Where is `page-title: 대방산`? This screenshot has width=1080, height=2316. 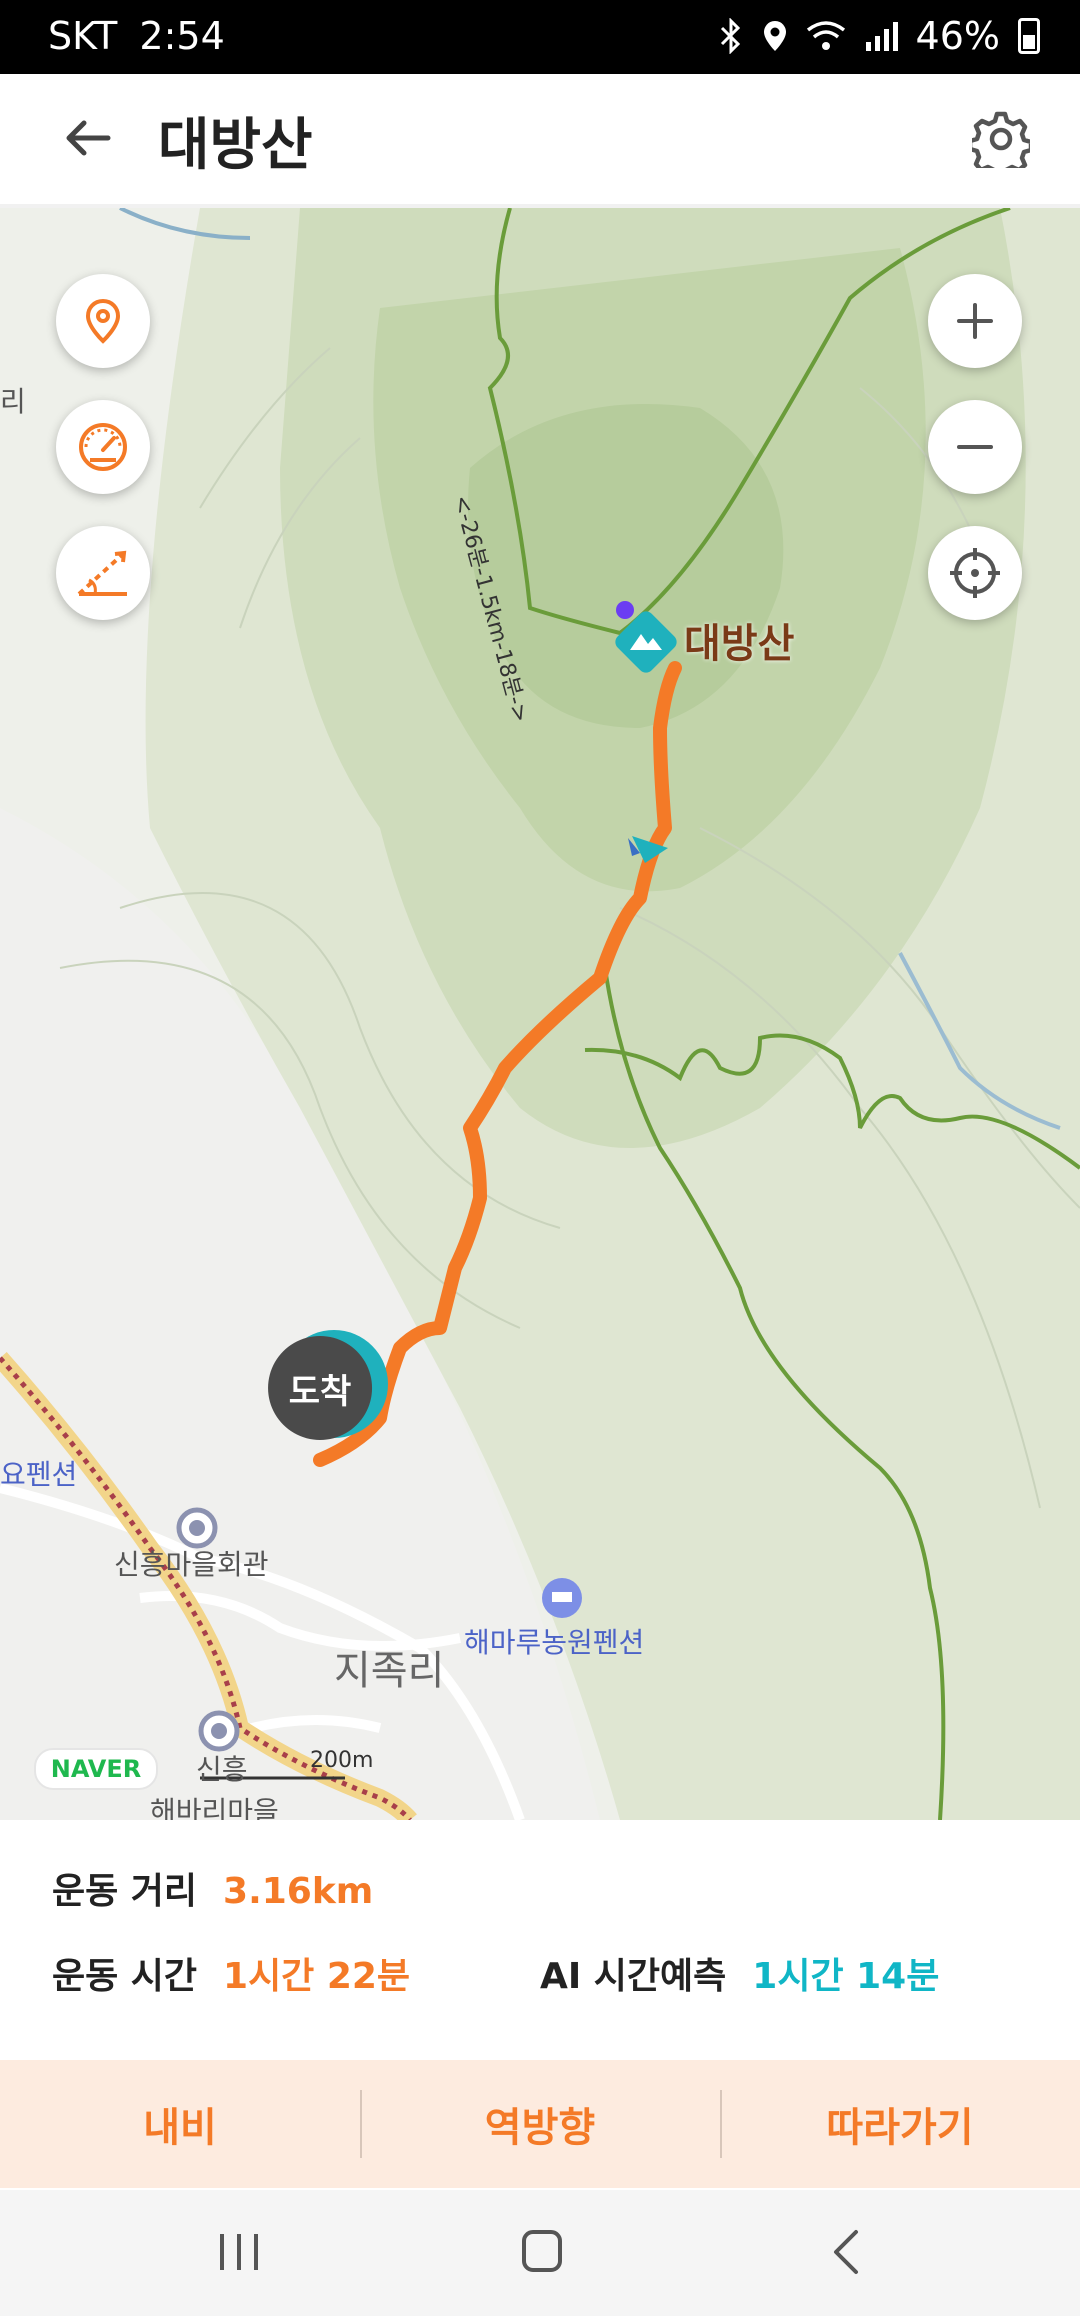 page-title: 대방산 is located at coordinates (235, 145).